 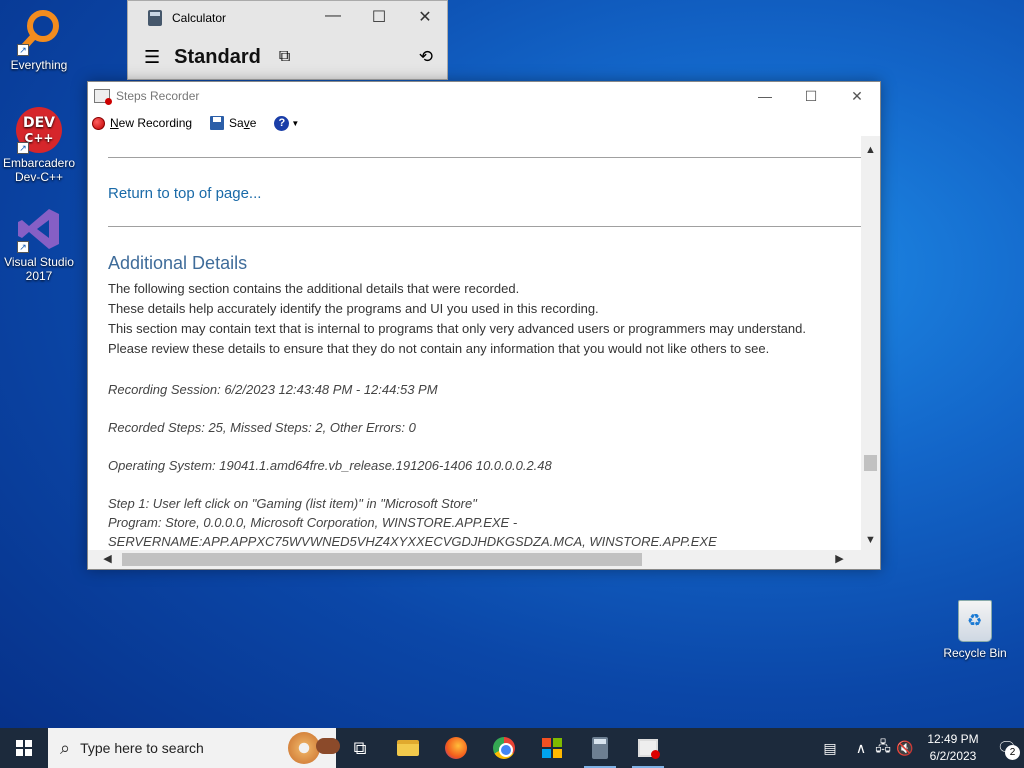 I want to click on svg-text: DEV, so click(x=39, y=123).